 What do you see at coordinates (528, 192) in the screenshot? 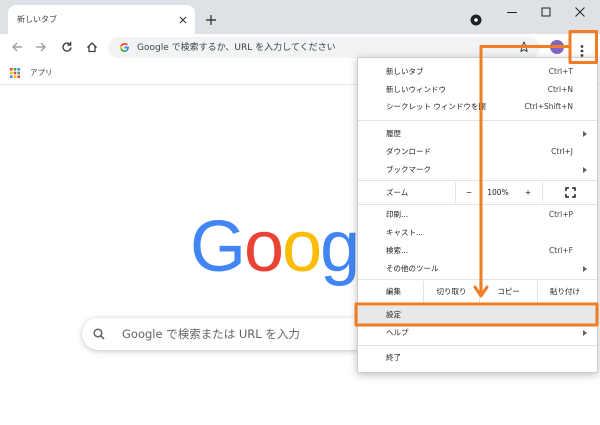
I see `zoom-in-button: +` at bounding box center [528, 192].